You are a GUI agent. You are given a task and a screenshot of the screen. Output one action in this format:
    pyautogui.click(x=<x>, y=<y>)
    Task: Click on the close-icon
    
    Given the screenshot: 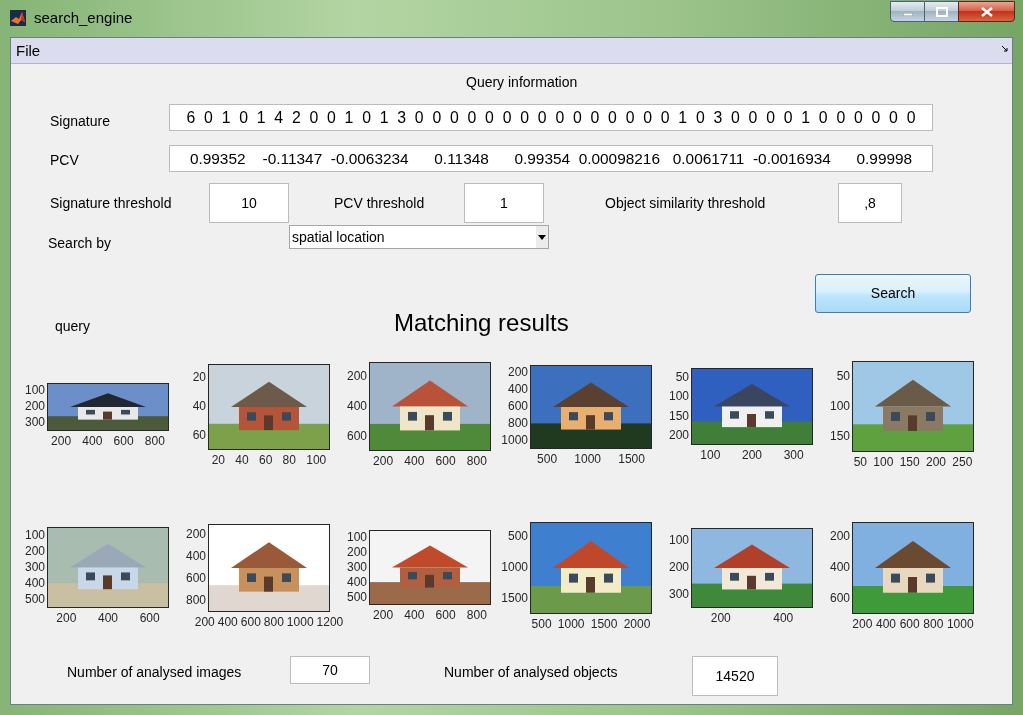 What is the action you would take?
    pyautogui.click(x=986, y=11)
    